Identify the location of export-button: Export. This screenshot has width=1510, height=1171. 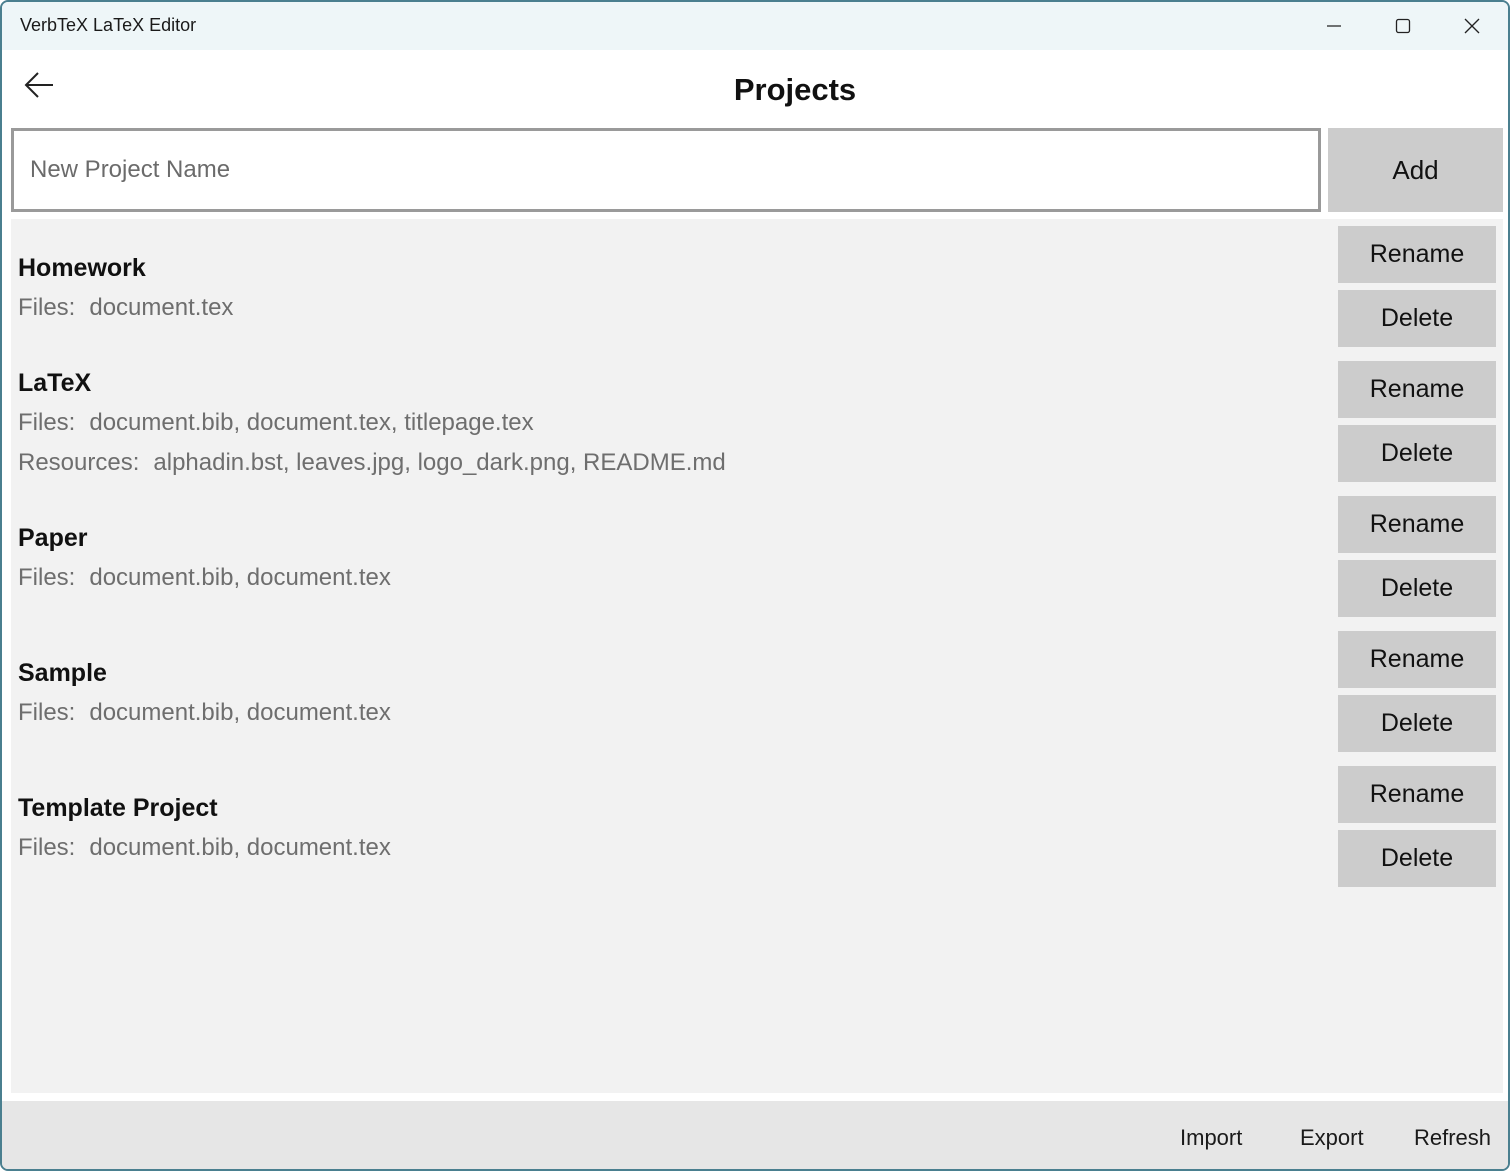
(1332, 1138).